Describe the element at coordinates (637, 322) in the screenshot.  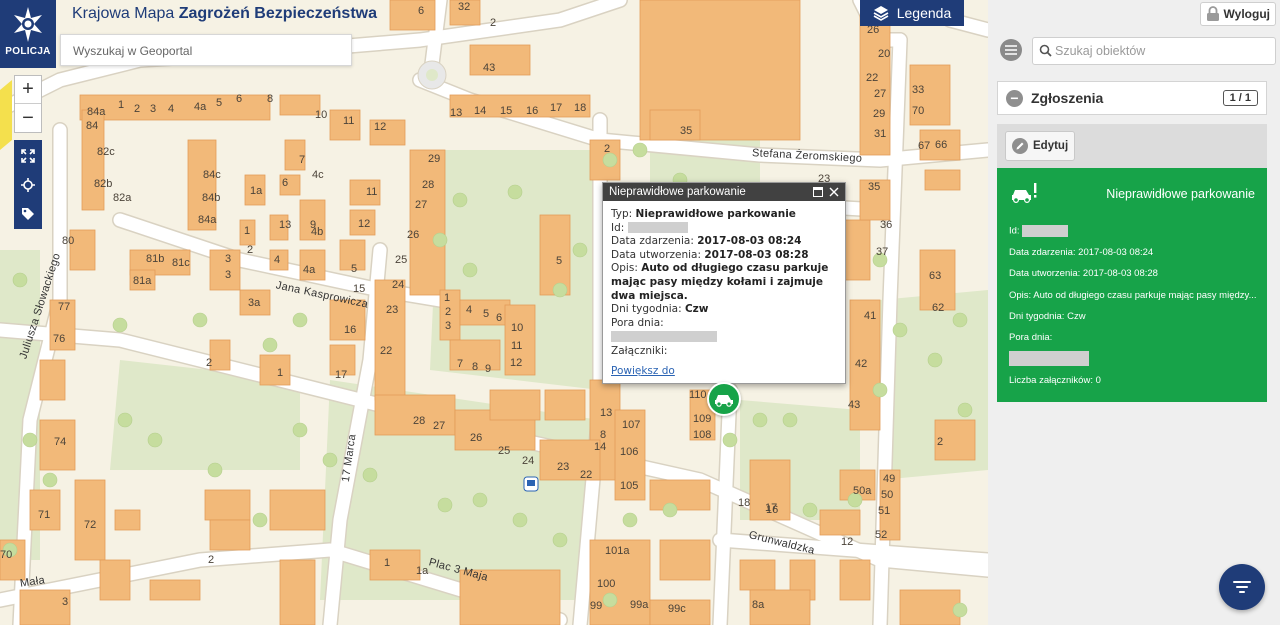
I see `popup-time-label: Pora dnia:` at that location.